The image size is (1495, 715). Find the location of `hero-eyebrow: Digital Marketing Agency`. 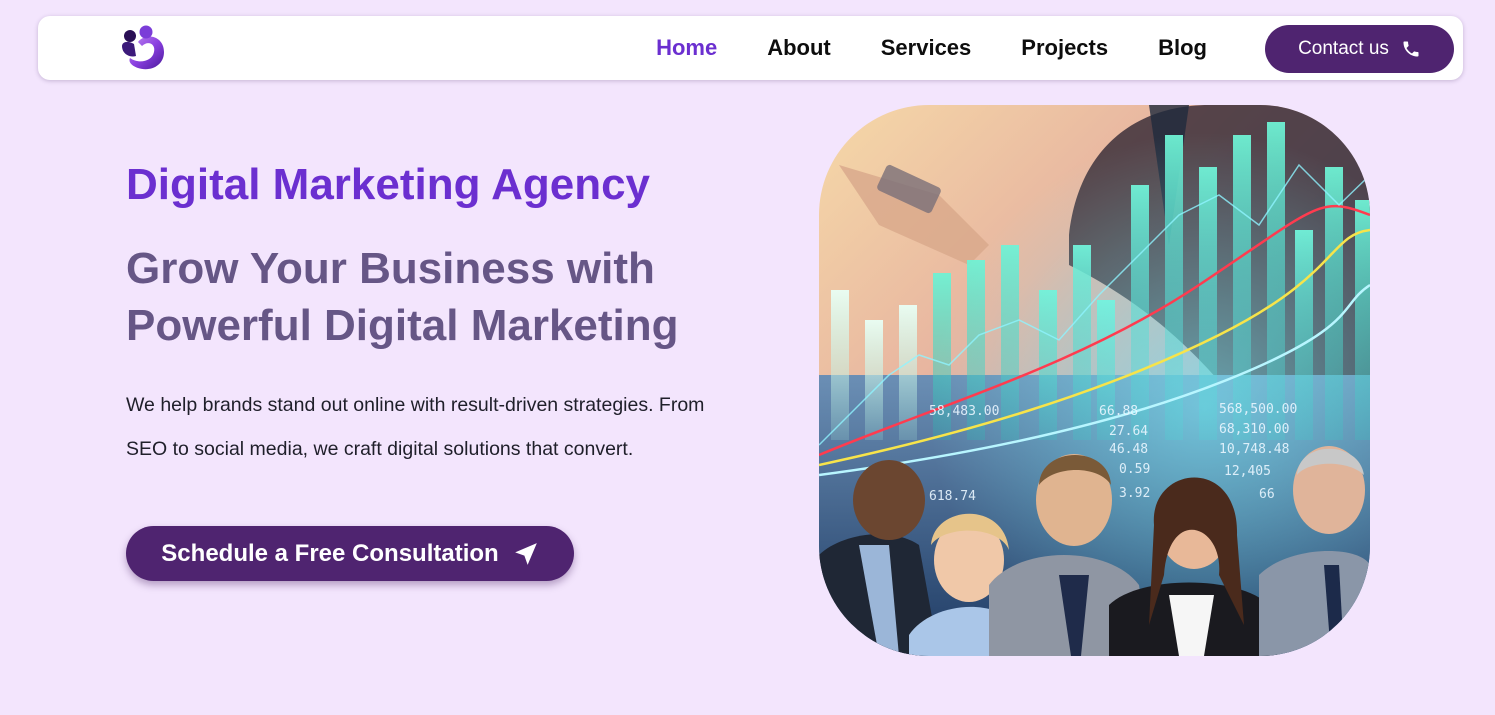

hero-eyebrow: Digital Marketing Agency is located at coordinates (388, 184).